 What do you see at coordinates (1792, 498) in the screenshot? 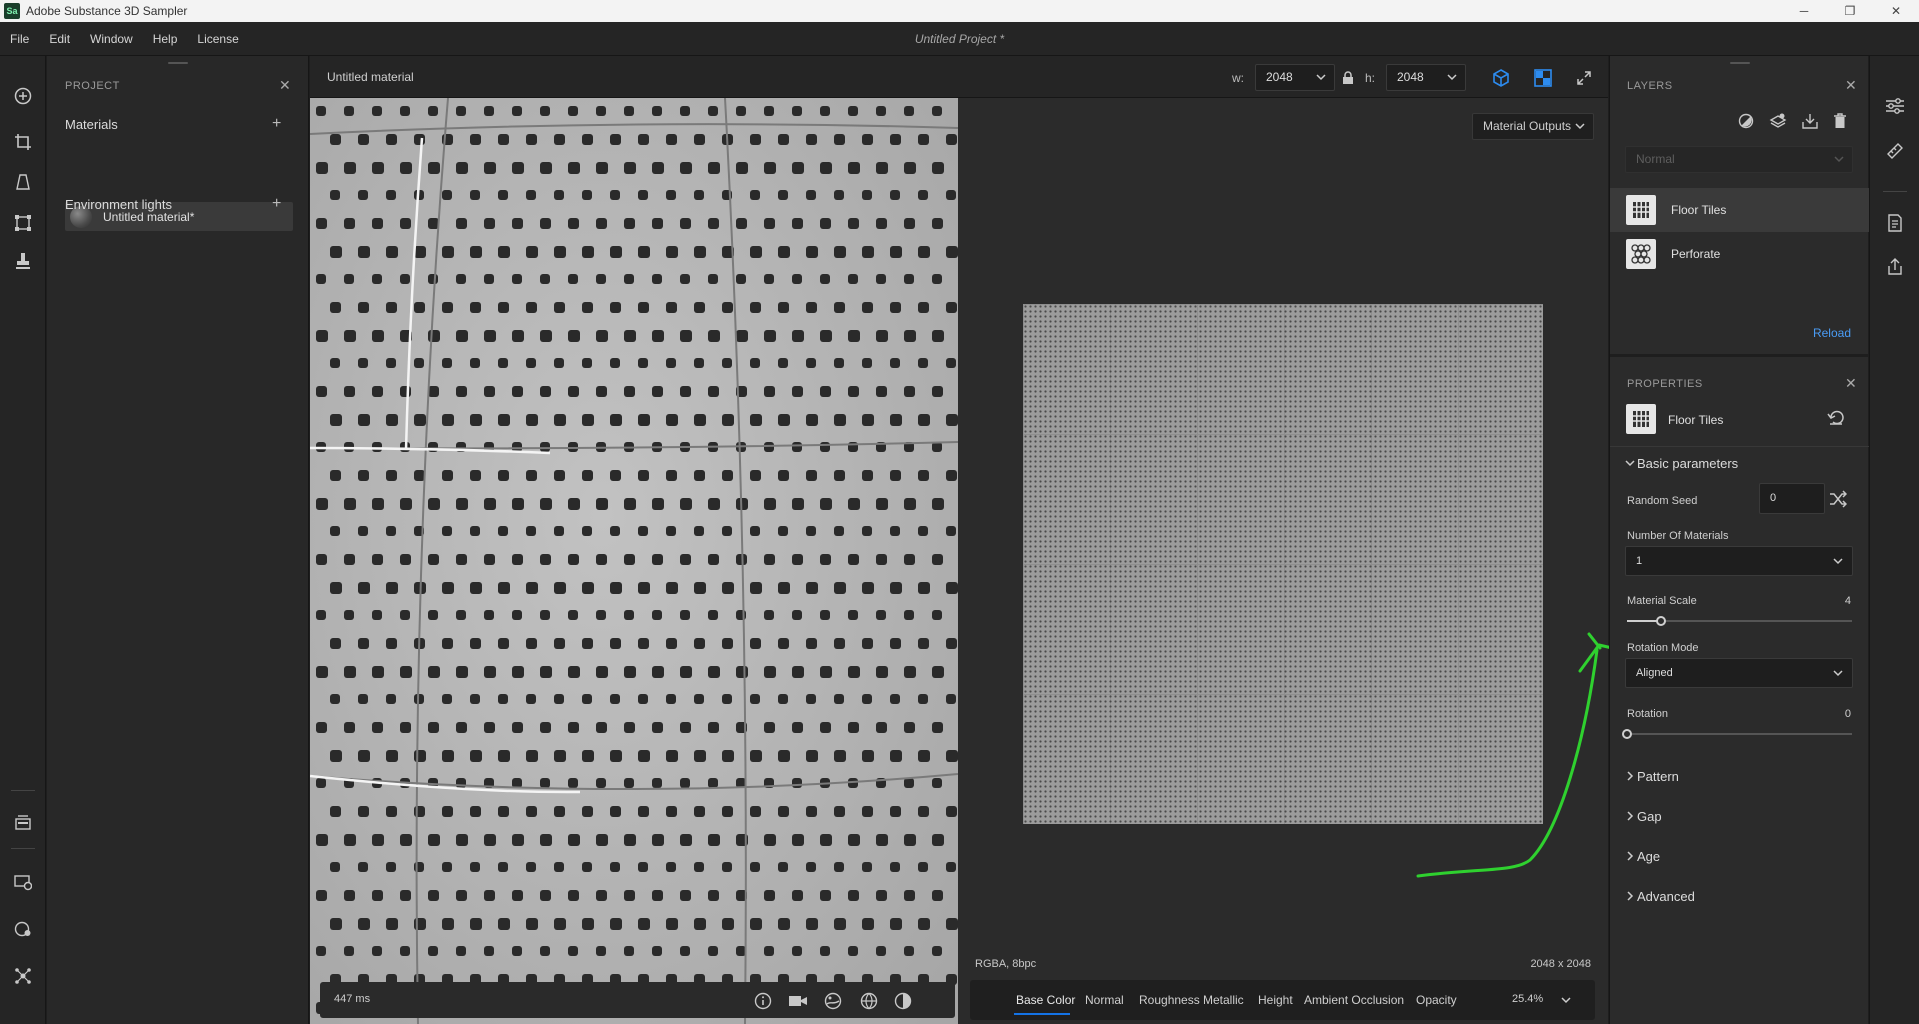
I see `random-seed-input: 0` at bounding box center [1792, 498].